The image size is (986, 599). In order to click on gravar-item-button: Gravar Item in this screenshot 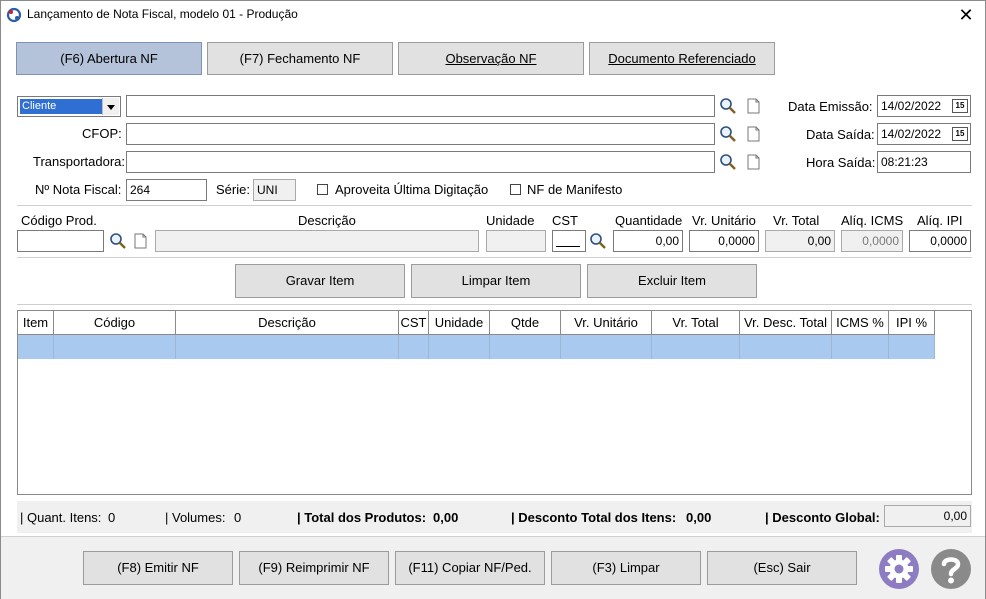, I will do `click(320, 281)`.